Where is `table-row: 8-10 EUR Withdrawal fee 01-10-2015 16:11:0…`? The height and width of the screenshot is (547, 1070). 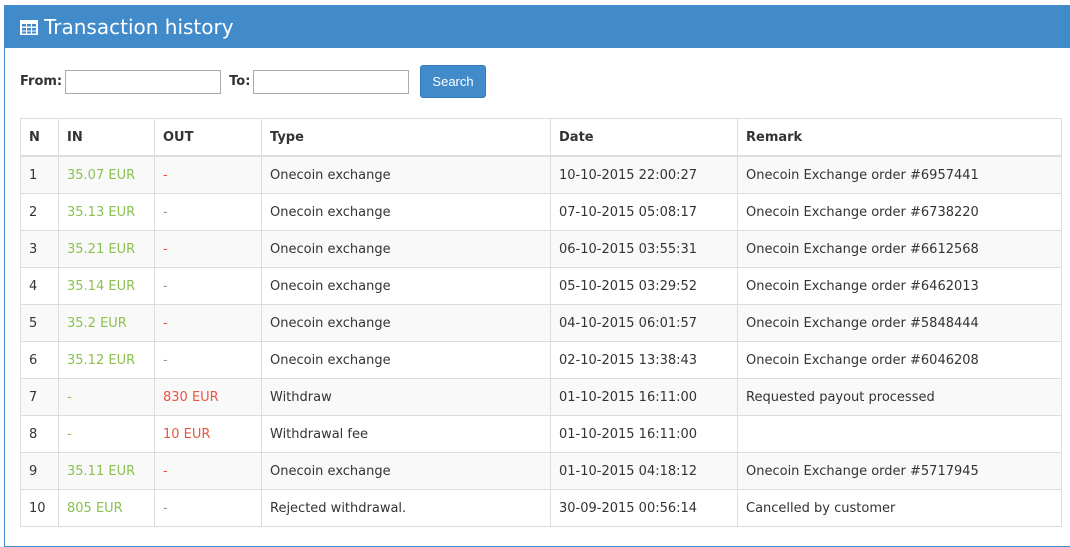 table-row: 8-10 EUR Withdrawal fee 01-10-2015 16:11:0… is located at coordinates (541, 434).